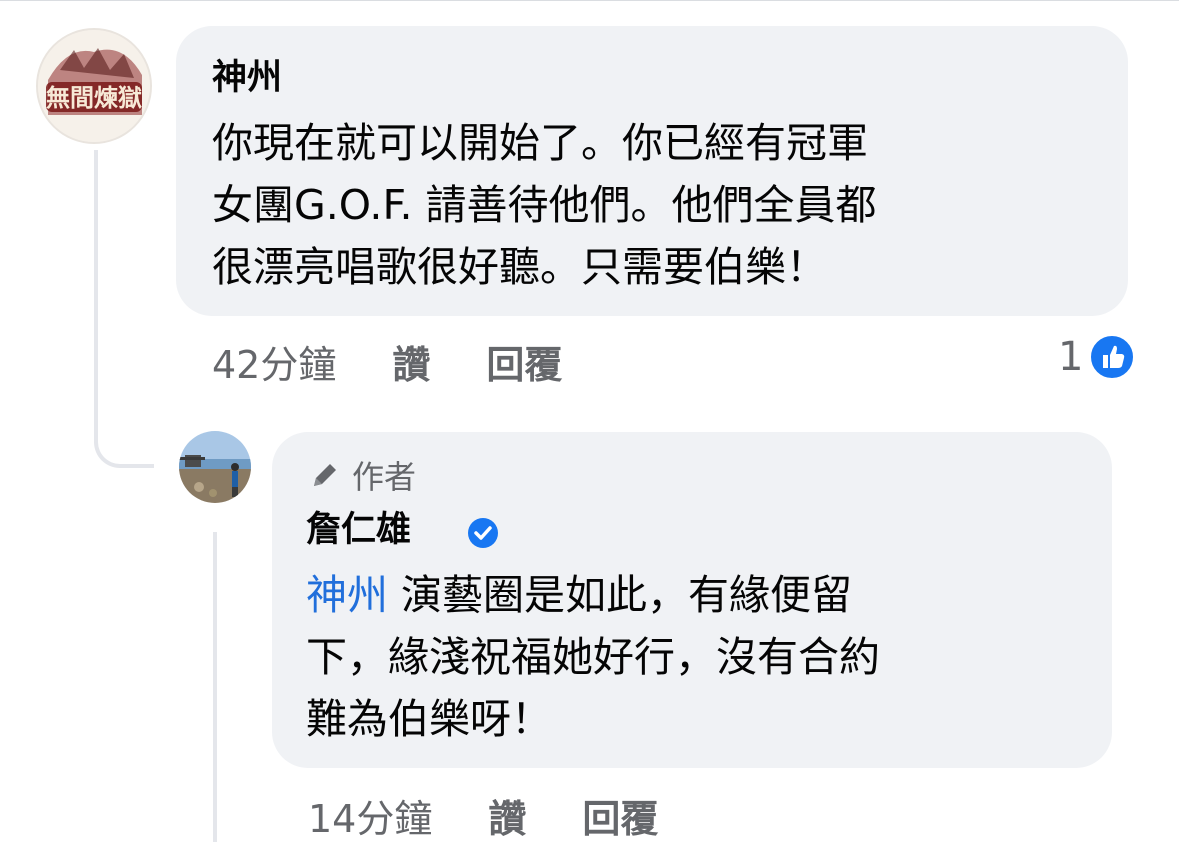 The width and height of the screenshot is (1179, 843). I want to click on thread-connector-reply, so click(215, 687).